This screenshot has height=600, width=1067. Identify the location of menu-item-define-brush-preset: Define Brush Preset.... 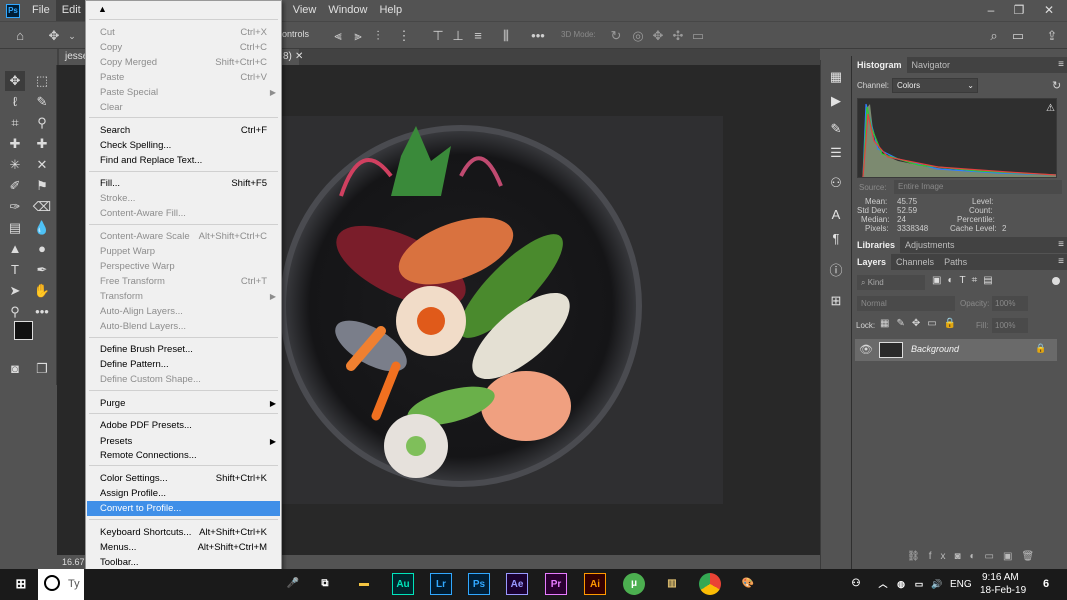
(183, 349).